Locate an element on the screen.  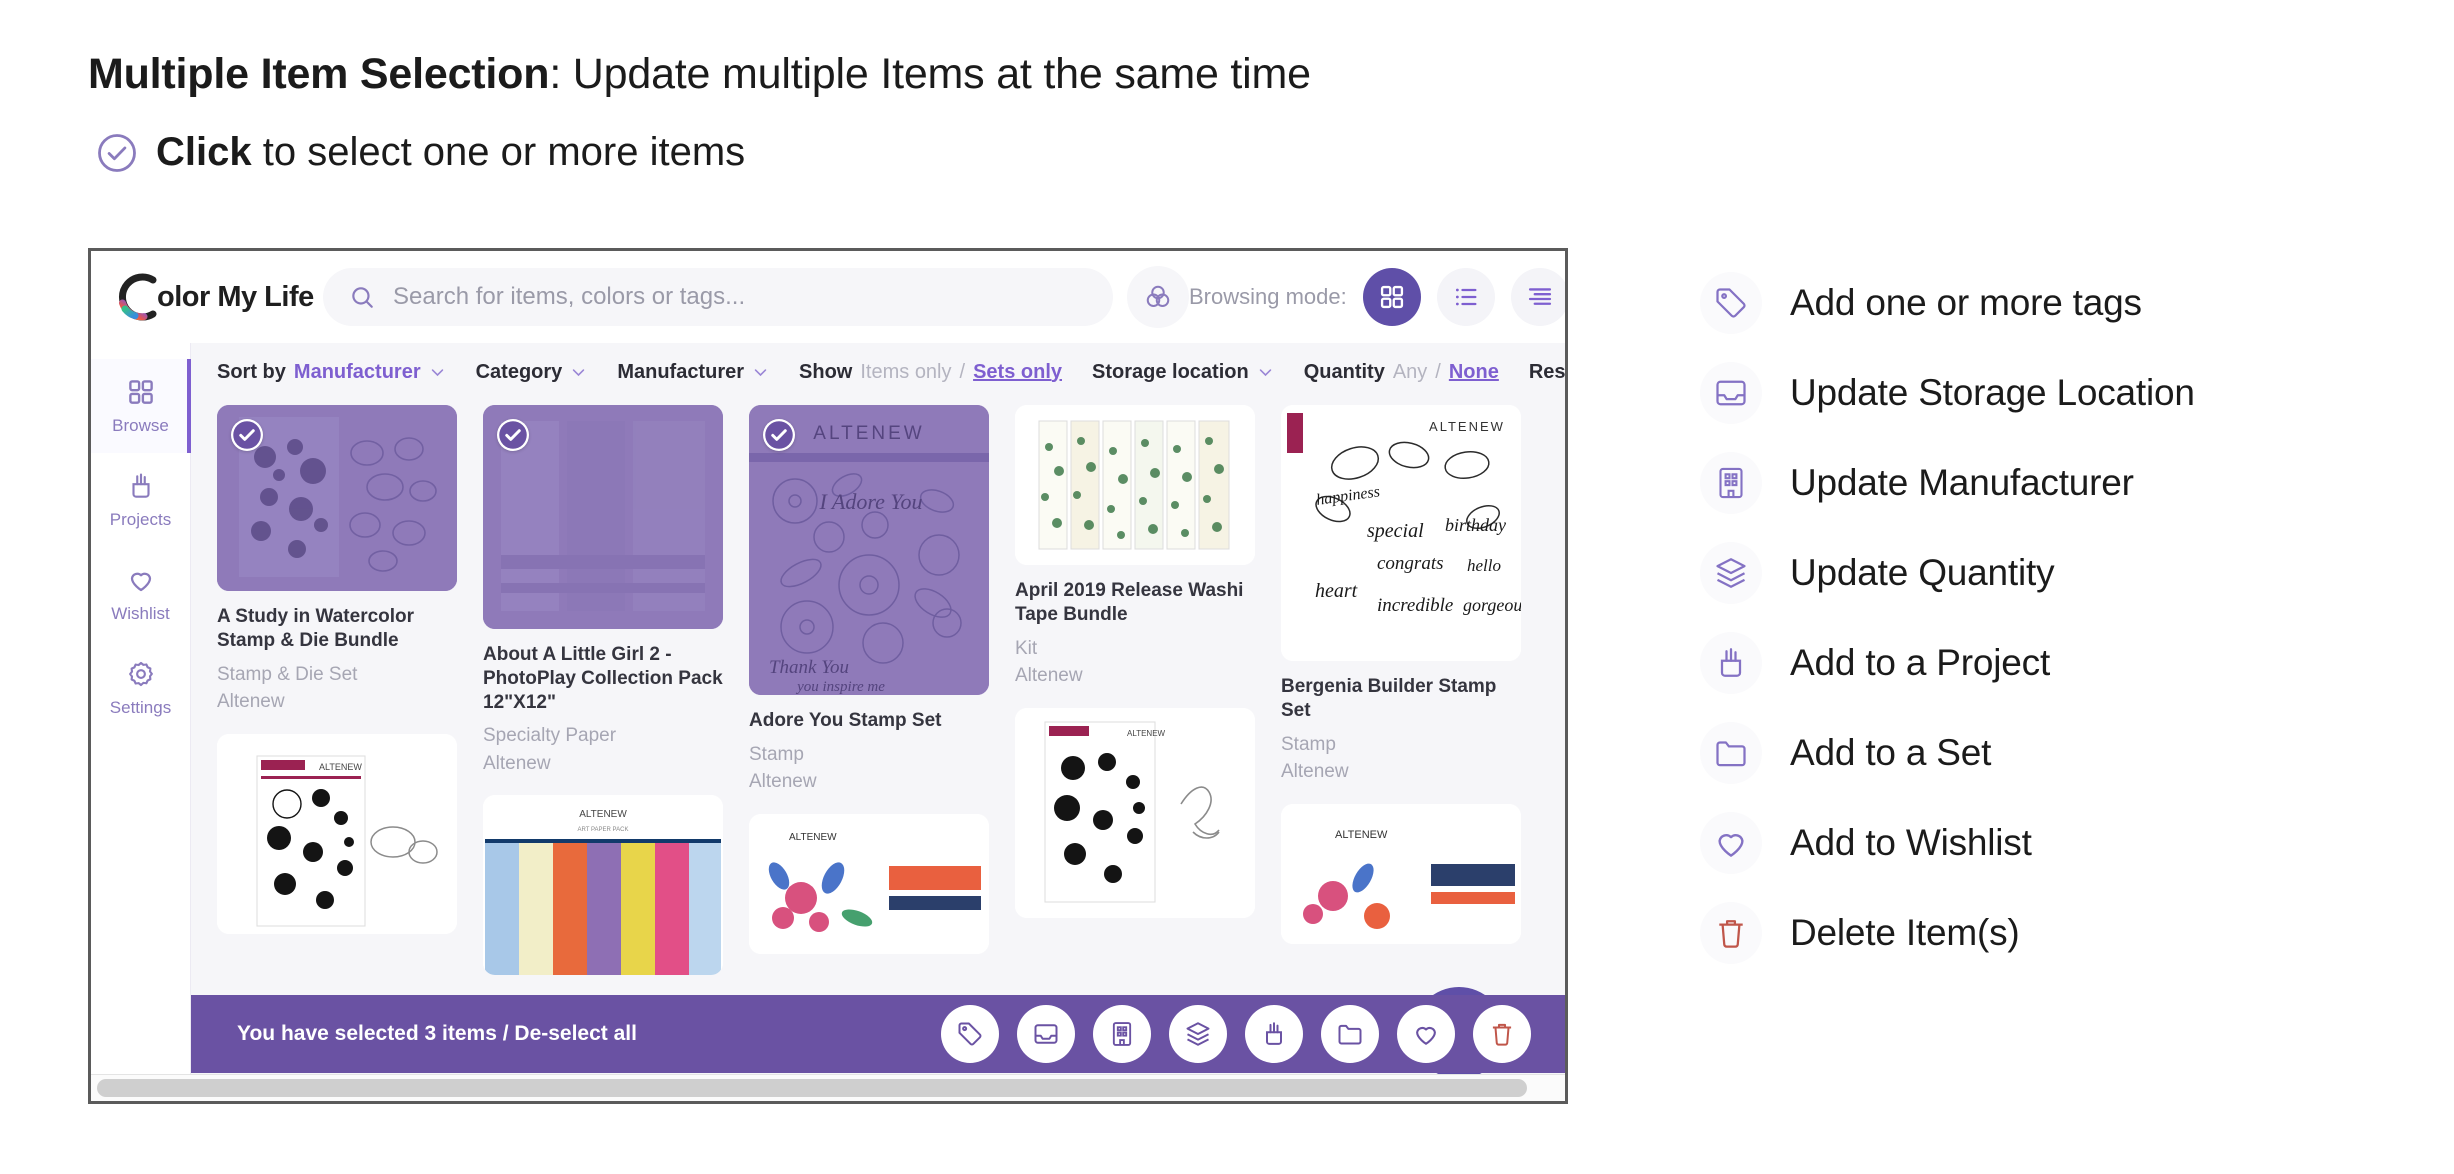
svg-text: congrats is located at coordinates (1410, 563).